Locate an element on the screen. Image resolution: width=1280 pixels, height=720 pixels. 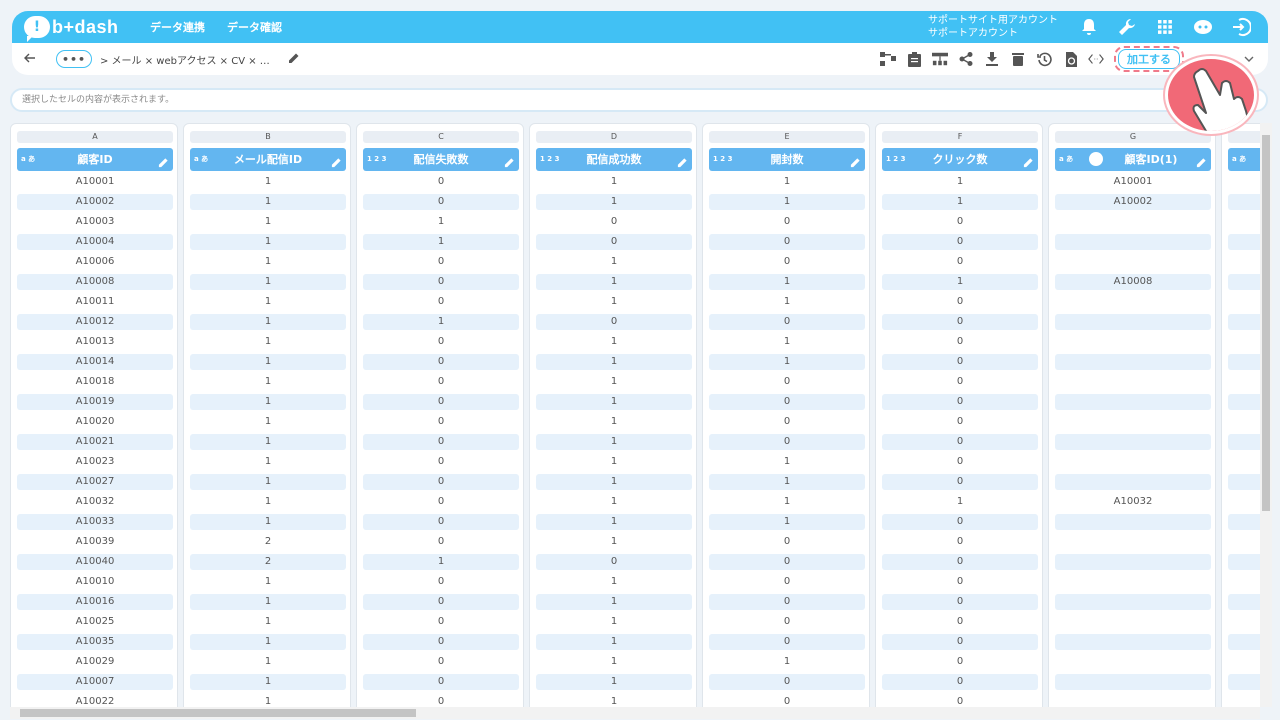
table-cell: A10002 is located at coordinates (1133, 202).